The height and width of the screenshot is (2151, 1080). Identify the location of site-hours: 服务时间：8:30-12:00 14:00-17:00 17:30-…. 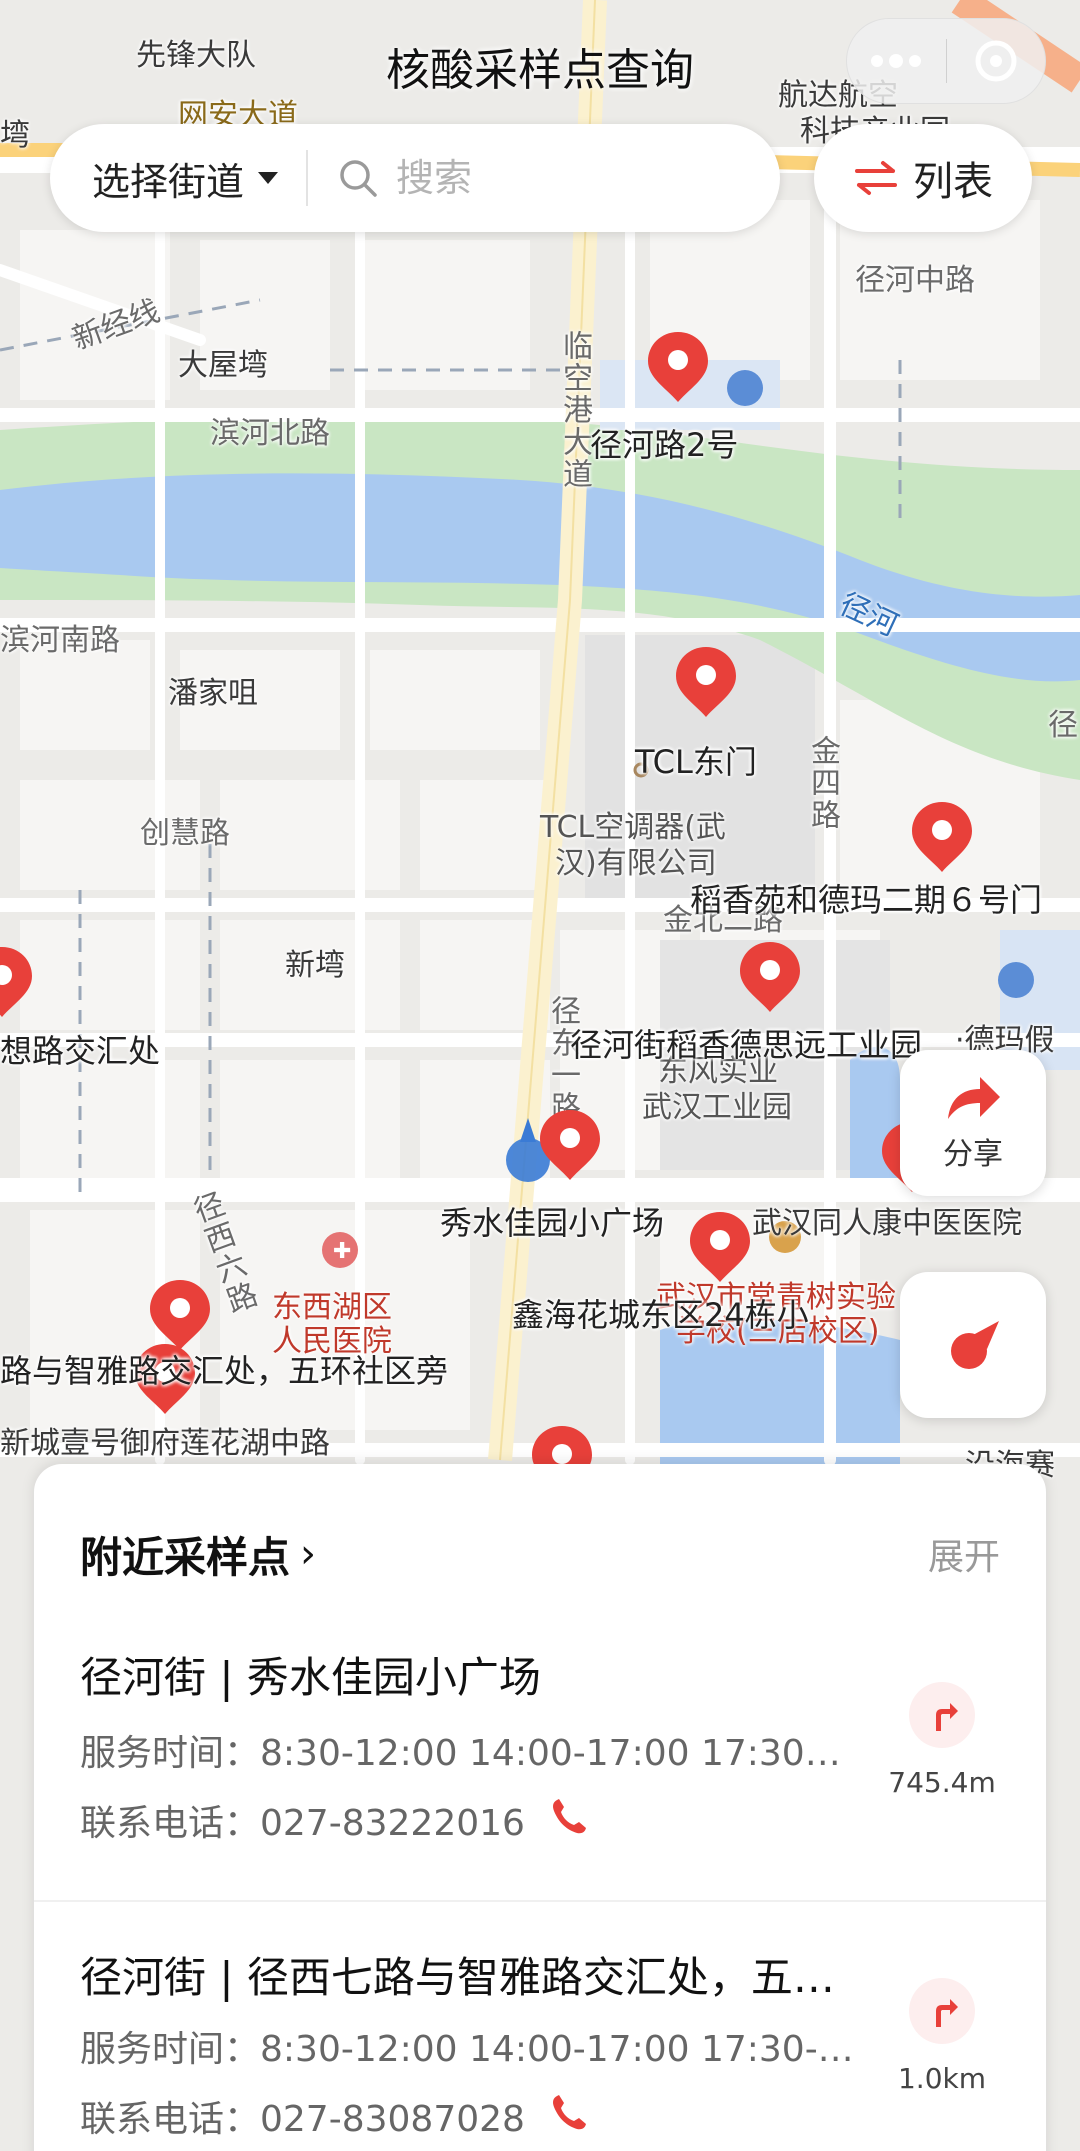
(467, 2049).